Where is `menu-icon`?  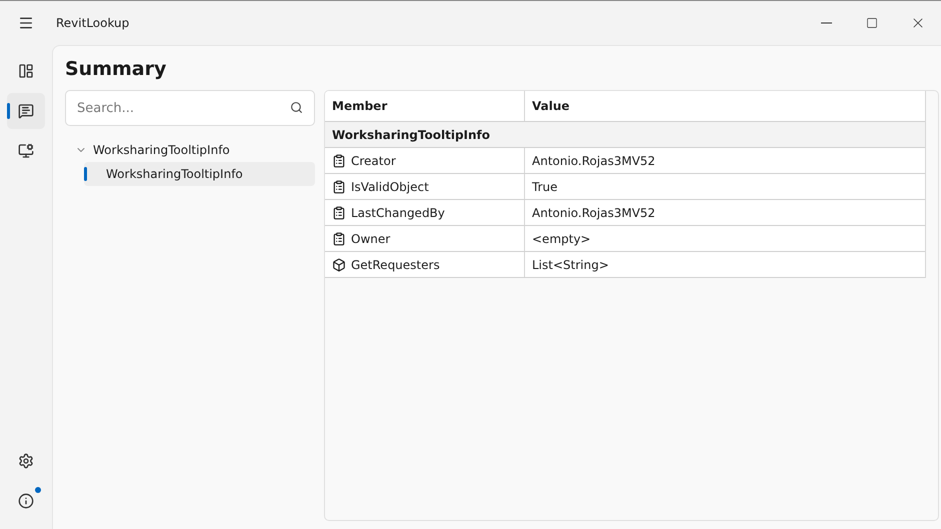
menu-icon is located at coordinates (26, 23).